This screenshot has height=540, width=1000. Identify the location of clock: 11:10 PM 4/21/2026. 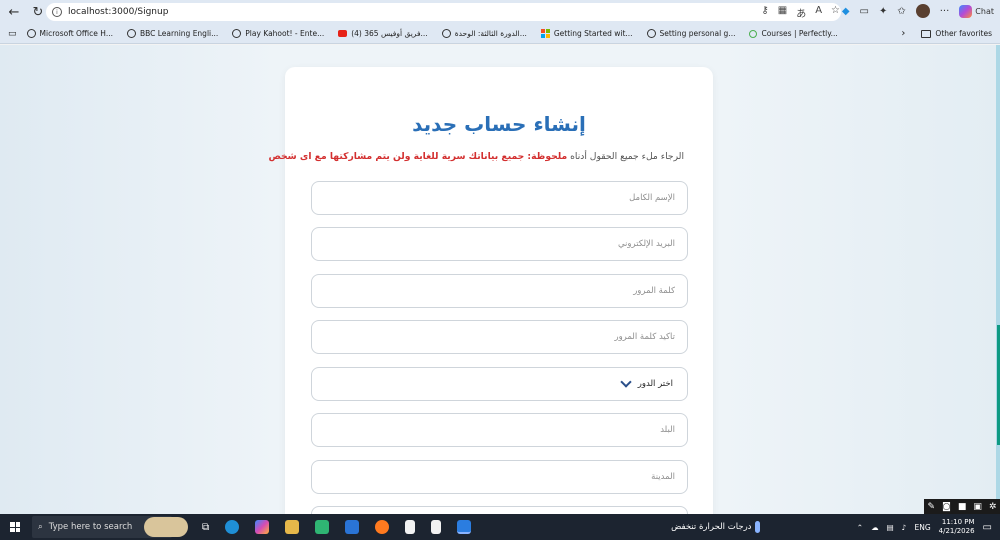
(957, 527).